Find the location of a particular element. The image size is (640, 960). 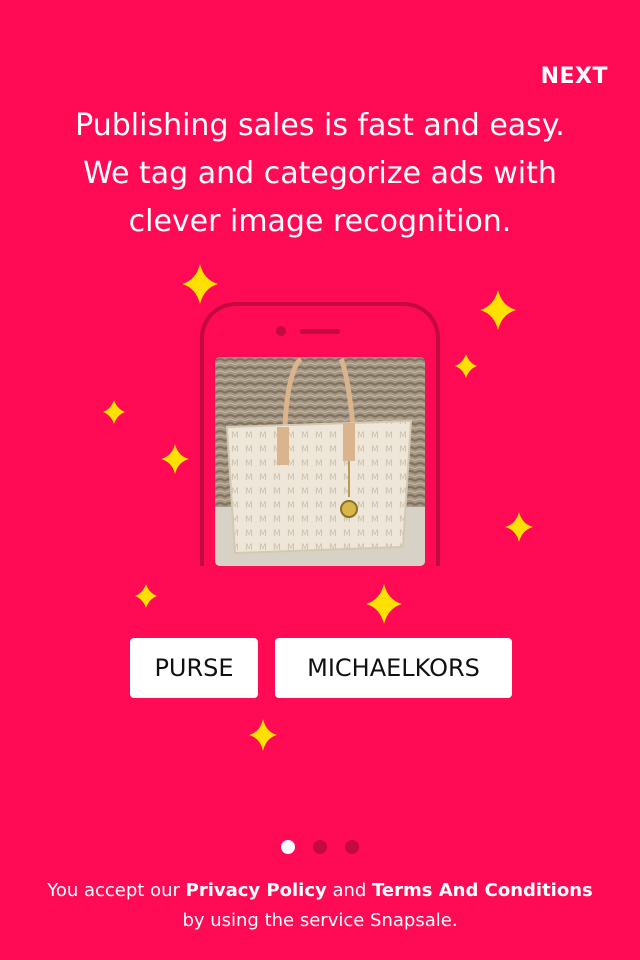

headline-line-2: We tag and categorize ads with is located at coordinates (320, 173).